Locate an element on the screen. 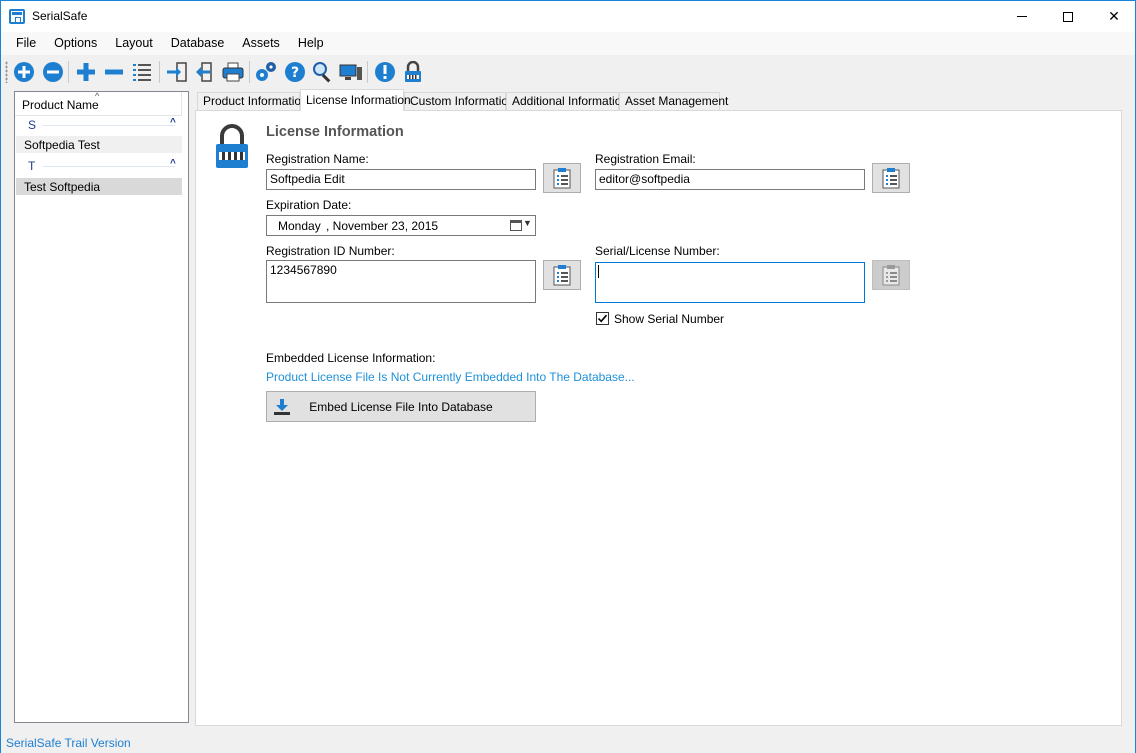 The image size is (1136, 753). toolbar-grip is located at coordinates (6, 72).